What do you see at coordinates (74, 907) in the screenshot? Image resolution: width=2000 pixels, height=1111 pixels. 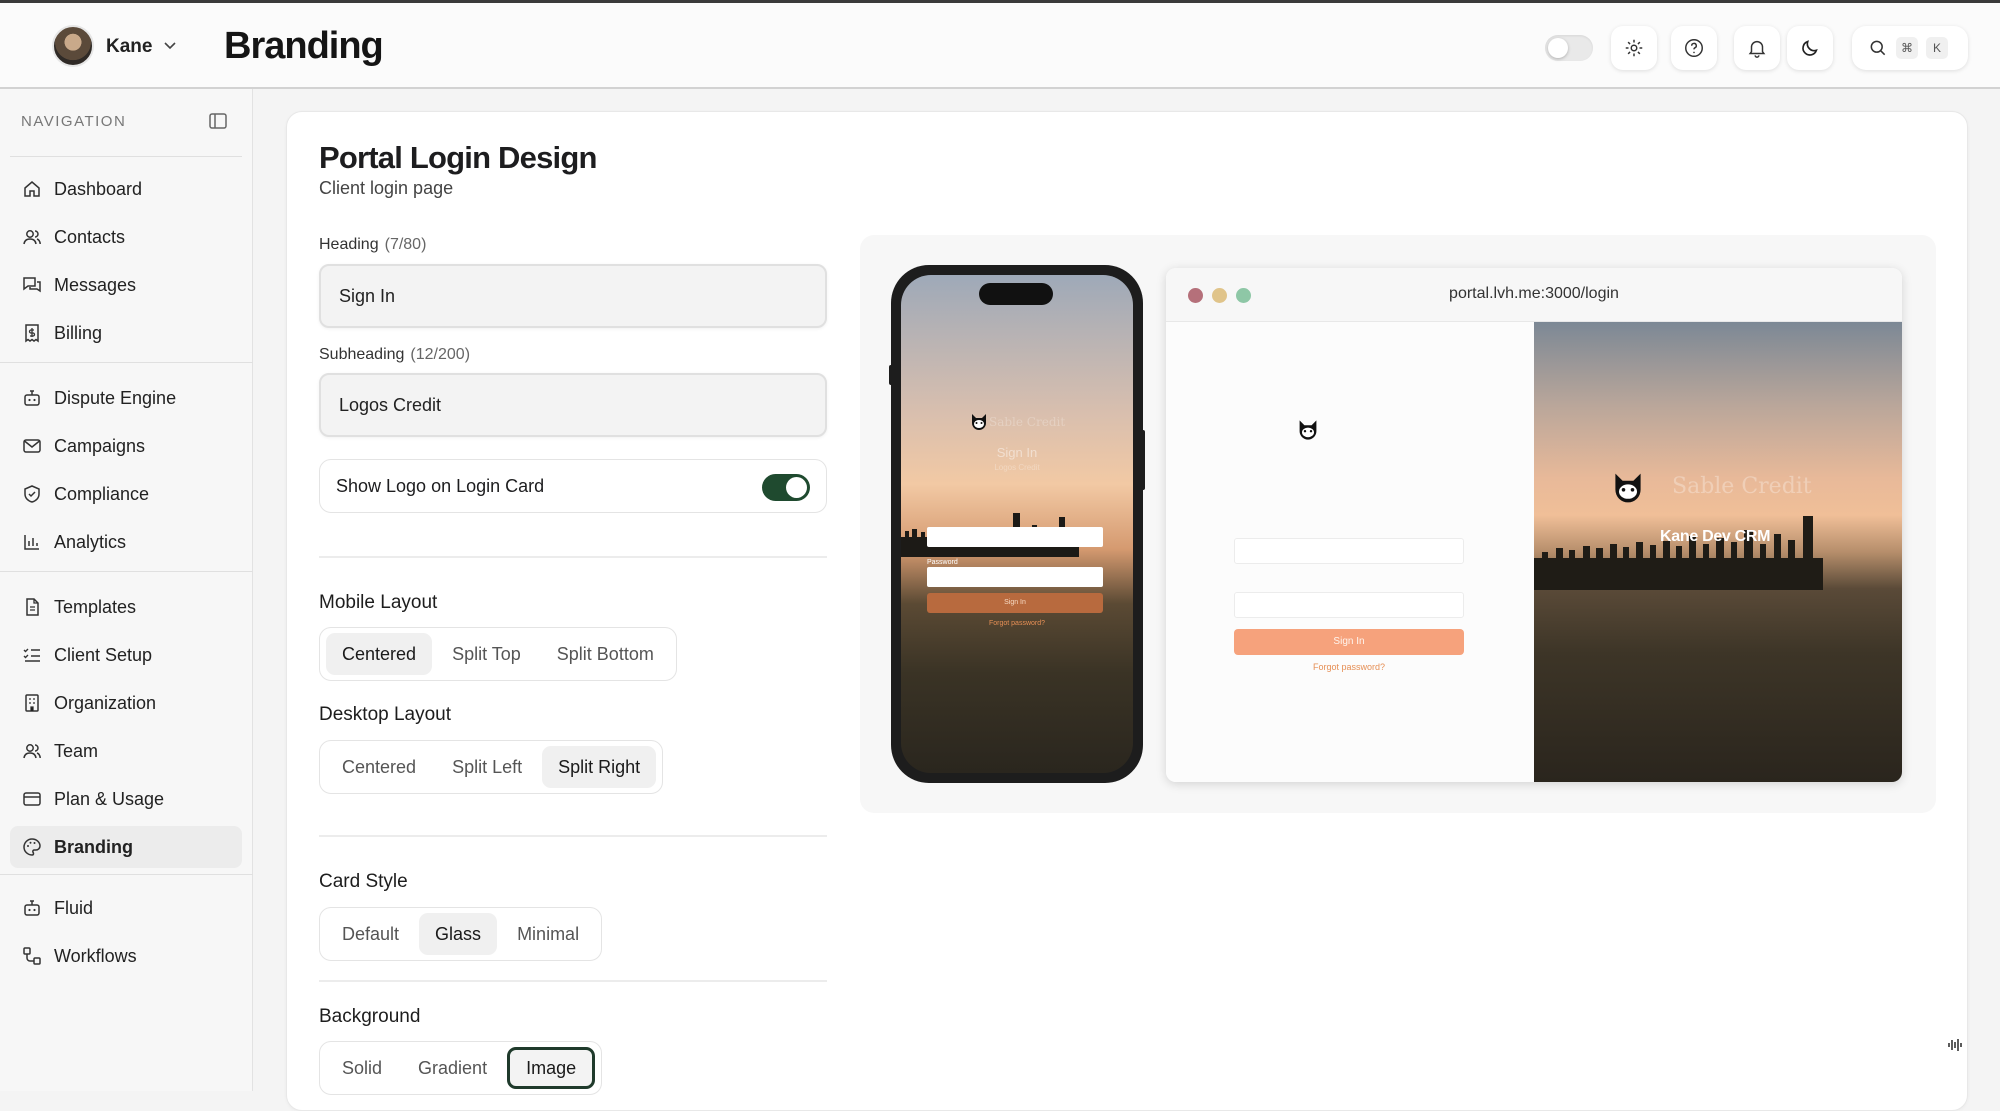 I see `sidebar-item-label: Fluid` at bounding box center [74, 907].